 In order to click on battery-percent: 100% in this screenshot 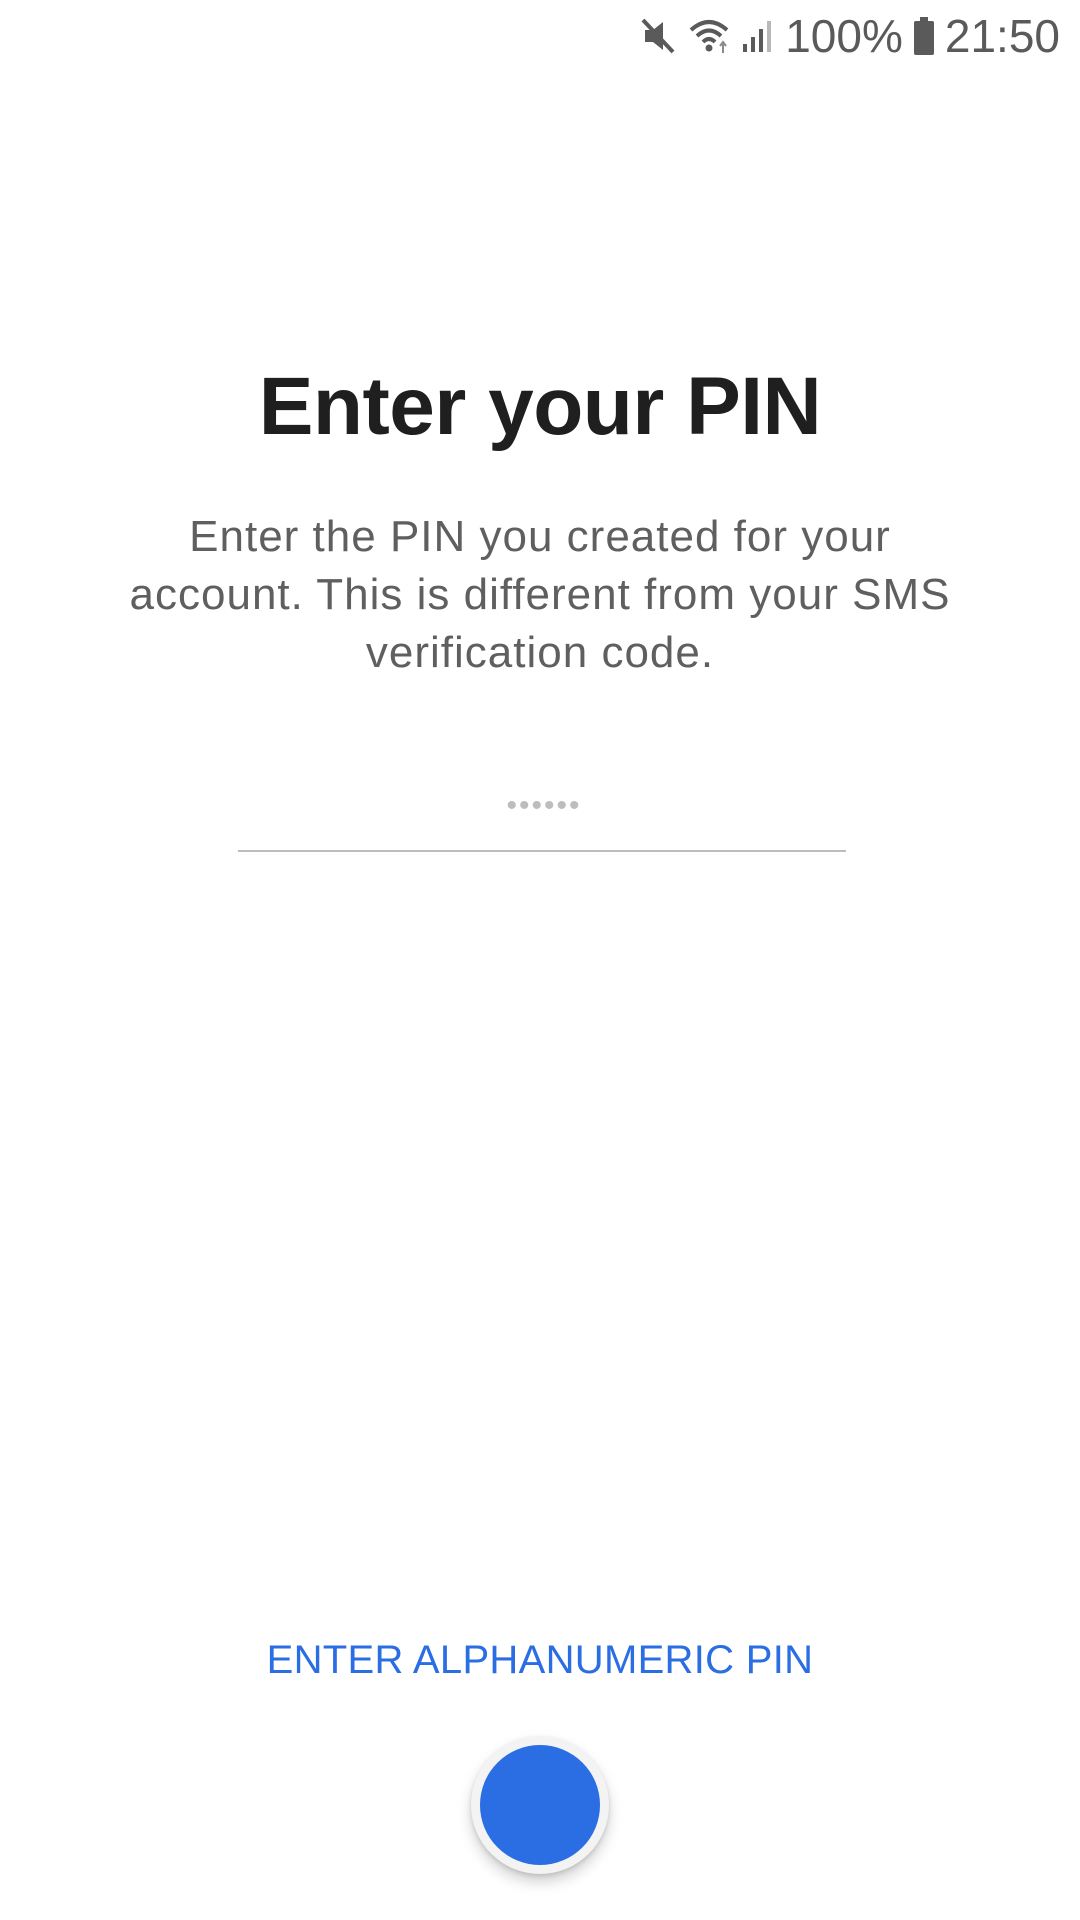, I will do `click(844, 36)`.